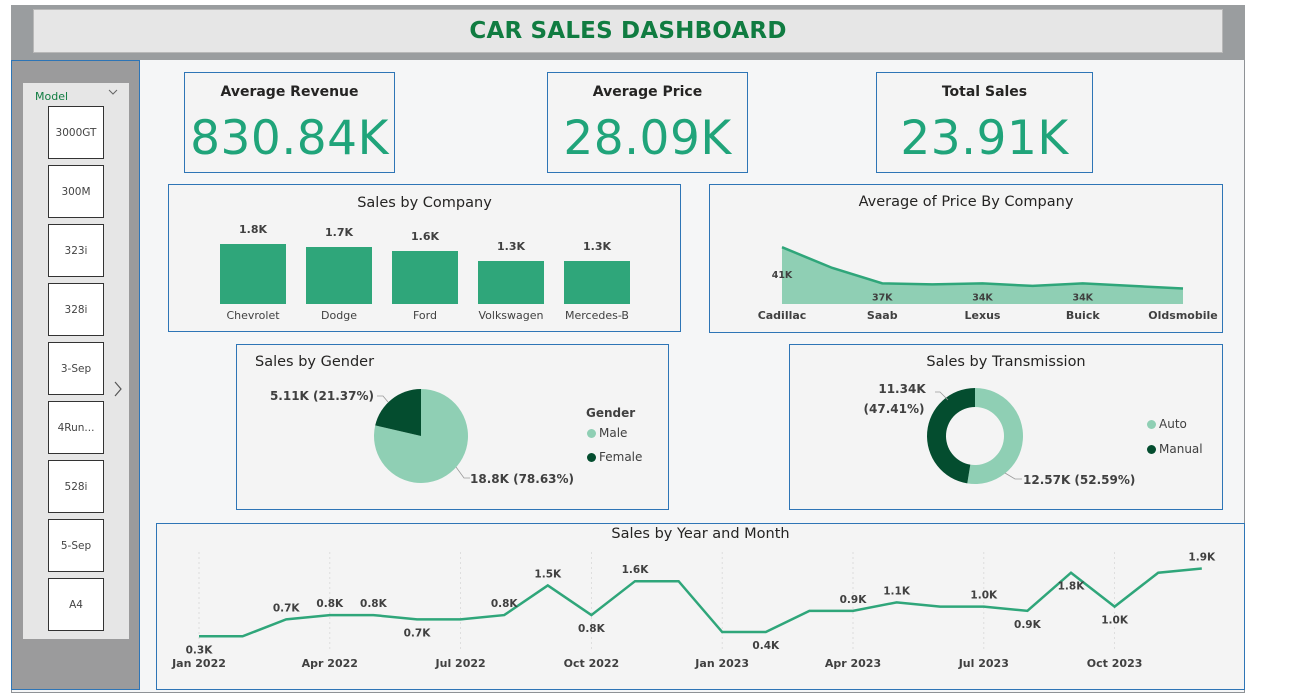  What do you see at coordinates (611, 413) in the screenshot?
I see `legend-title: Gender` at bounding box center [611, 413].